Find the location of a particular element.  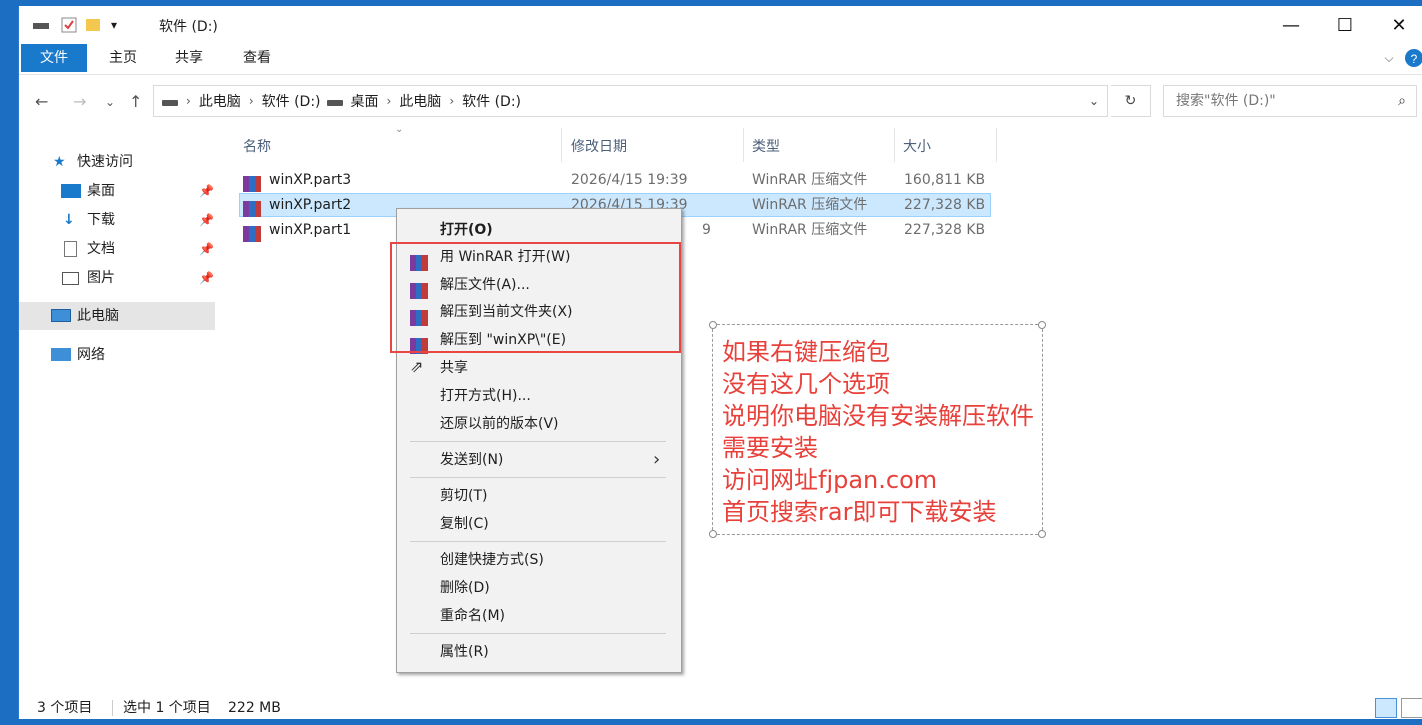

computer-icon is located at coordinates (61, 315).